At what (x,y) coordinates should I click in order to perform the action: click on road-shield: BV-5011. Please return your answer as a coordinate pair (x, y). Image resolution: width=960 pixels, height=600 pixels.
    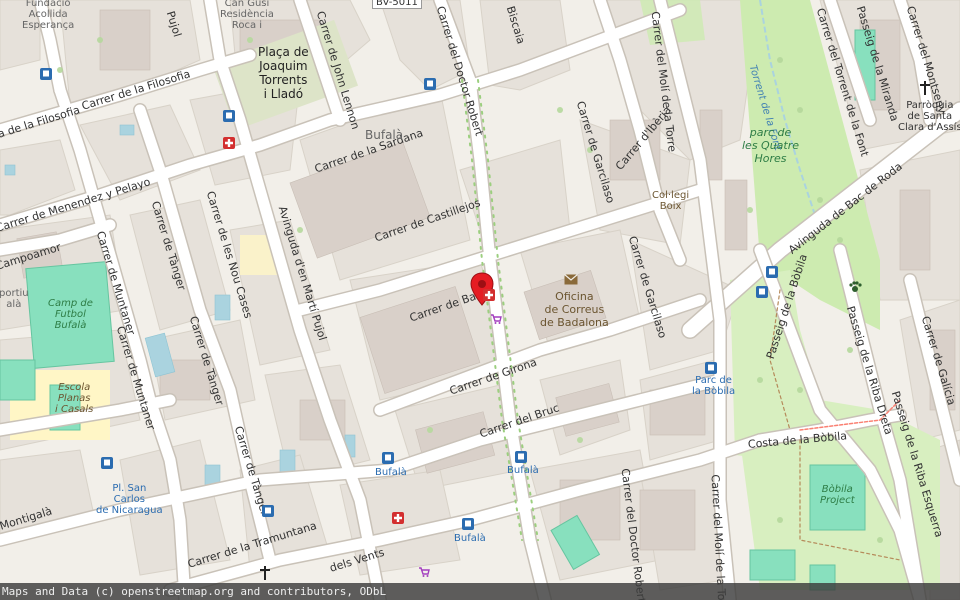
    Looking at the image, I should click on (397, 4).